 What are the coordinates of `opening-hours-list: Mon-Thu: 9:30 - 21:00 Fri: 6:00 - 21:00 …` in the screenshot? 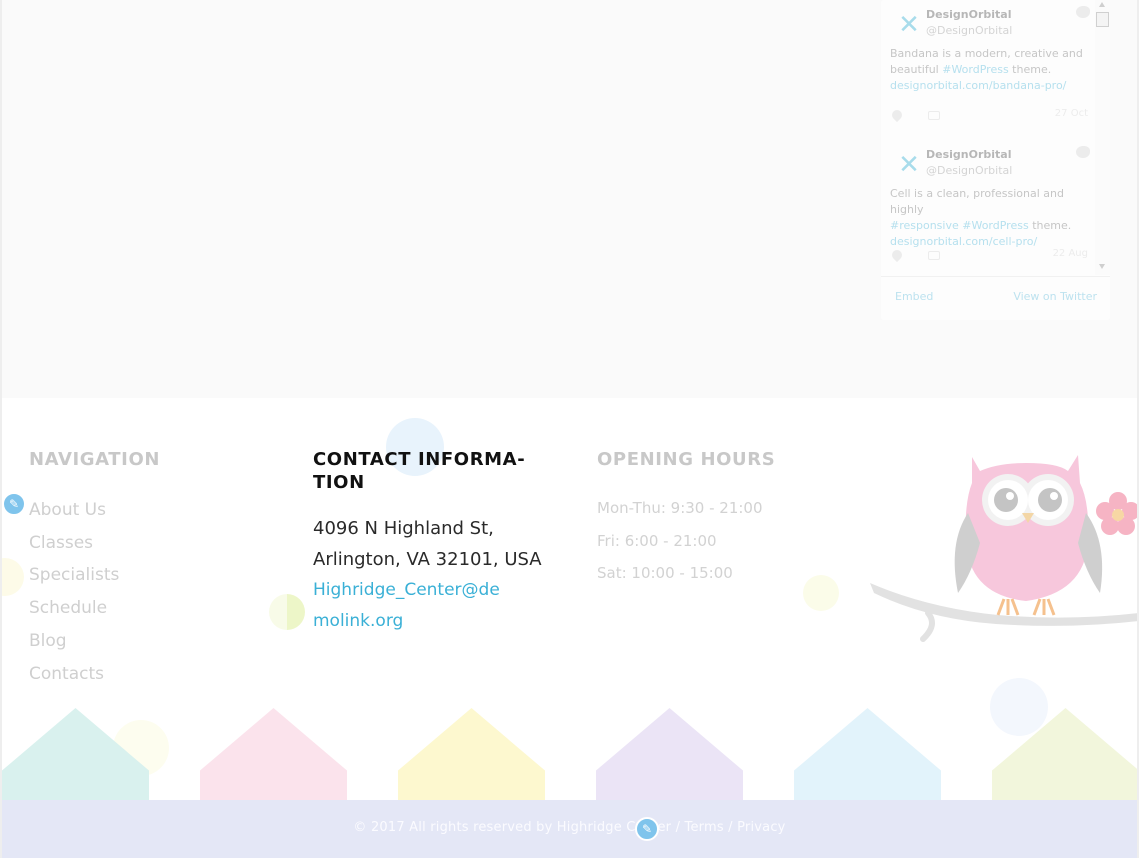 It's located at (680, 541).